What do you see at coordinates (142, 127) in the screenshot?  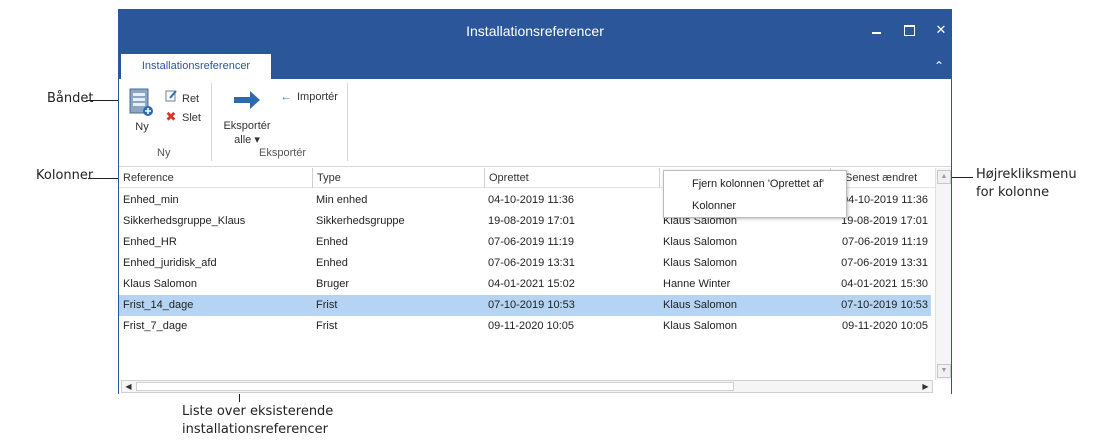 I see `new-button-label: Ny` at bounding box center [142, 127].